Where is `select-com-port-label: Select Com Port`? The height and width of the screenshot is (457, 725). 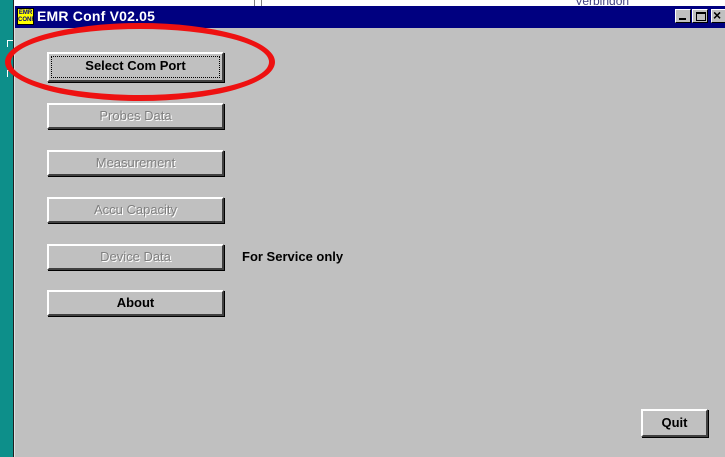 select-com-port-label: Select Com Port is located at coordinates (135, 65).